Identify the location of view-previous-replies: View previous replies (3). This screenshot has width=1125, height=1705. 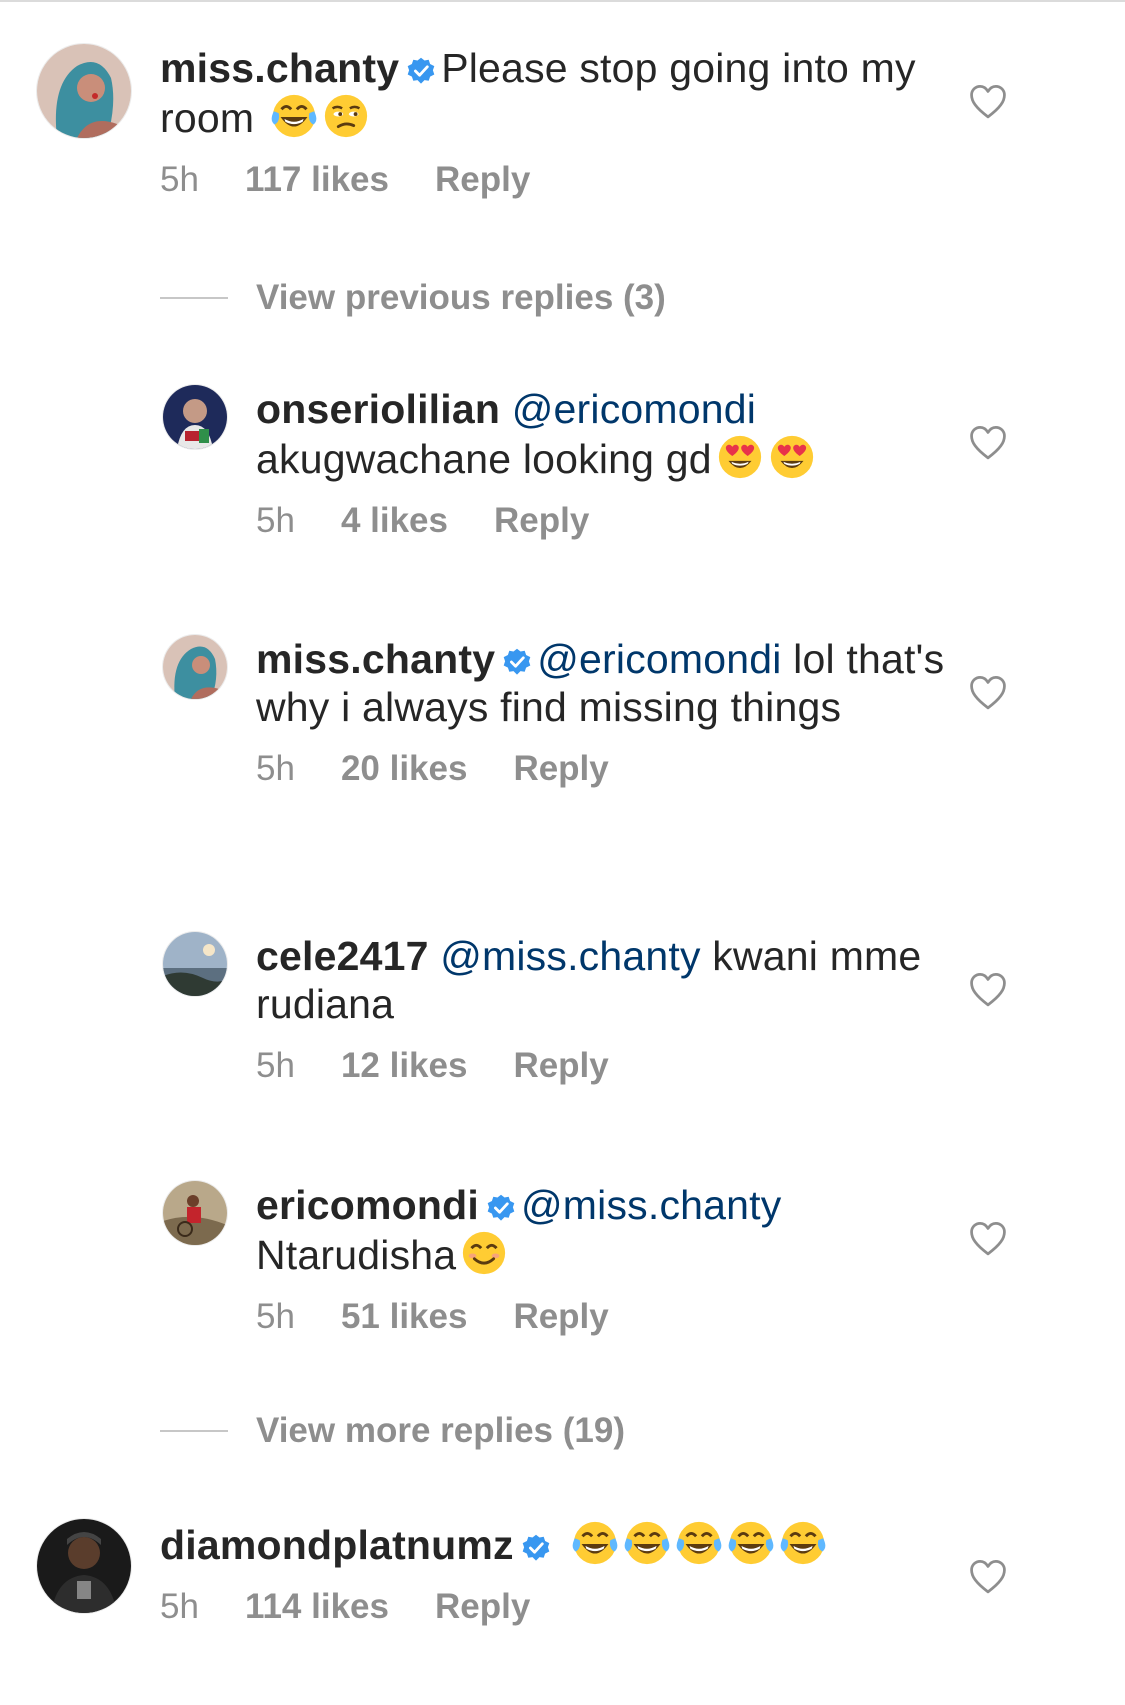
(610, 298).